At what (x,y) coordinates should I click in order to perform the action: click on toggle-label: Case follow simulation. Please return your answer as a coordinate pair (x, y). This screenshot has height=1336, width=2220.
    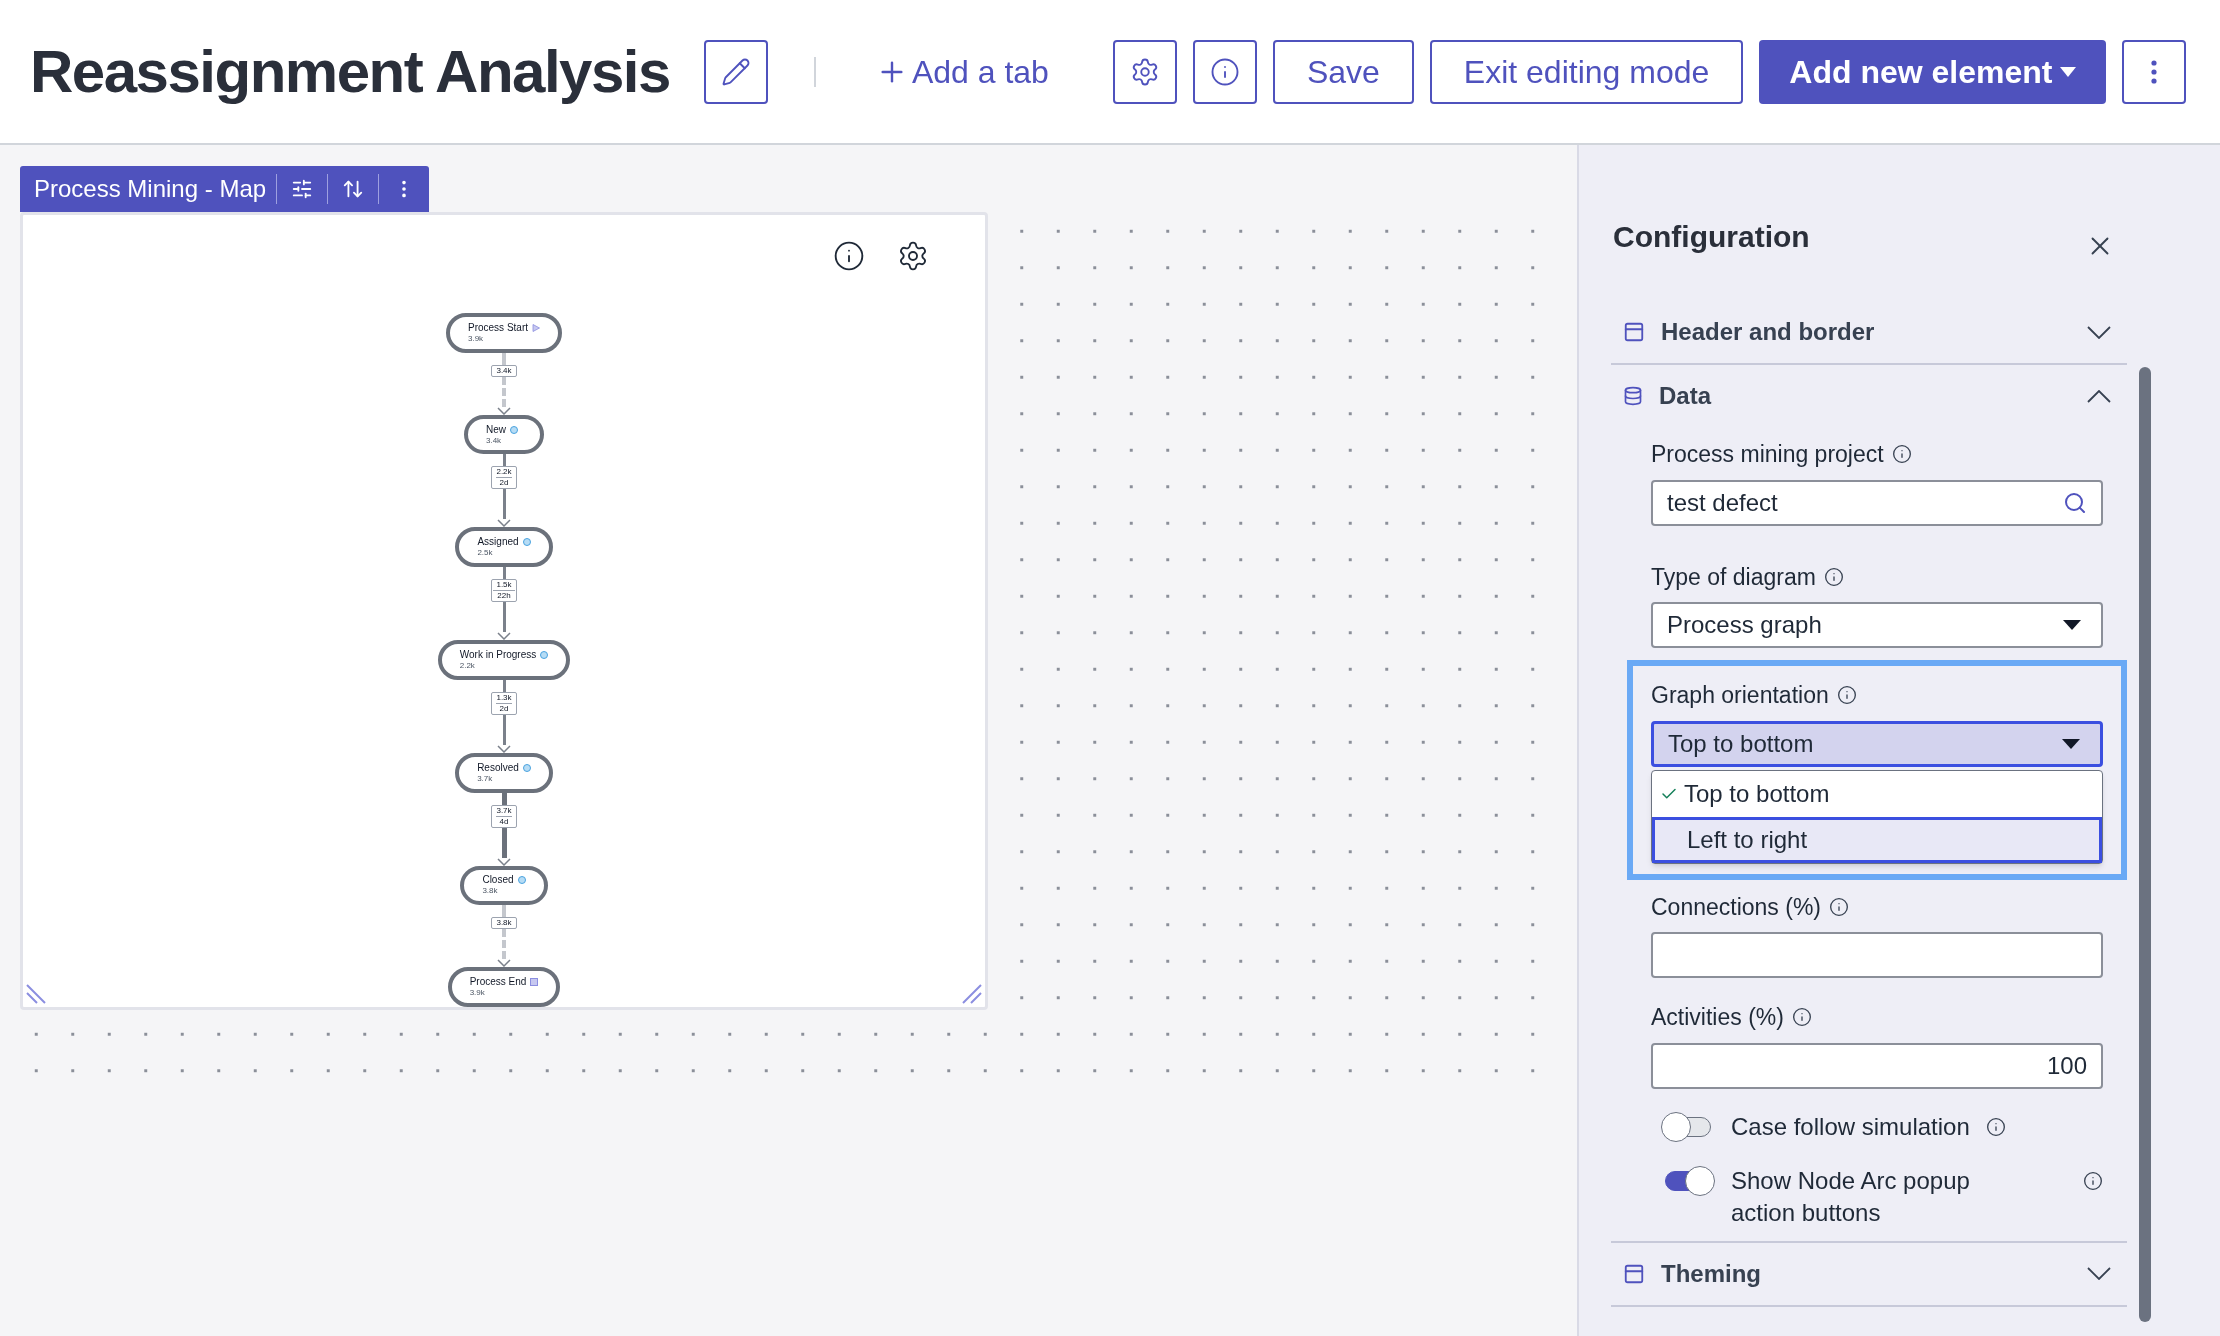
    Looking at the image, I should click on (1850, 1126).